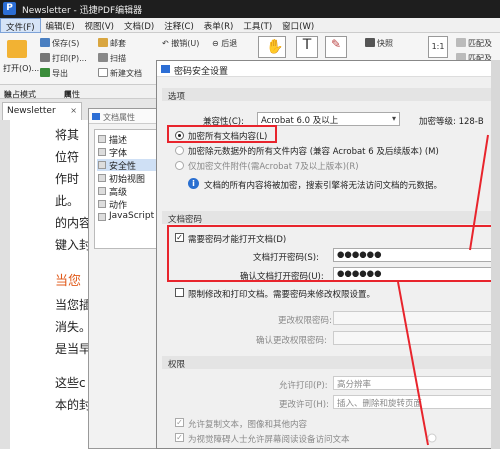 Image resolution: width=500 pixels, height=449 pixels. Describe the element at coordinates (432, 438) in the screenshot. I see `paw-icon` at that location.